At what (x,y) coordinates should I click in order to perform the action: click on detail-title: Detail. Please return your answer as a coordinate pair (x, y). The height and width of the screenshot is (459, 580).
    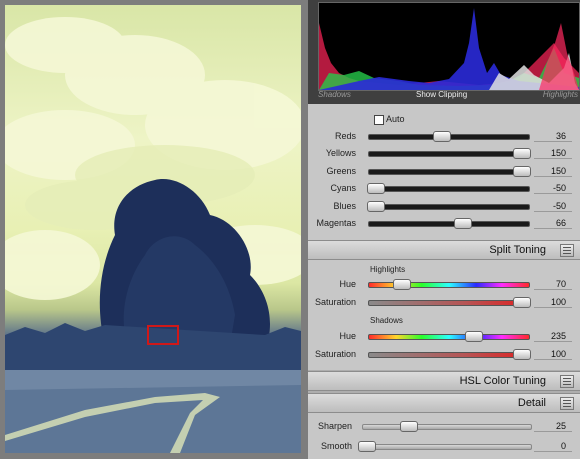
    Looking at the image, I should click on (531, 403).